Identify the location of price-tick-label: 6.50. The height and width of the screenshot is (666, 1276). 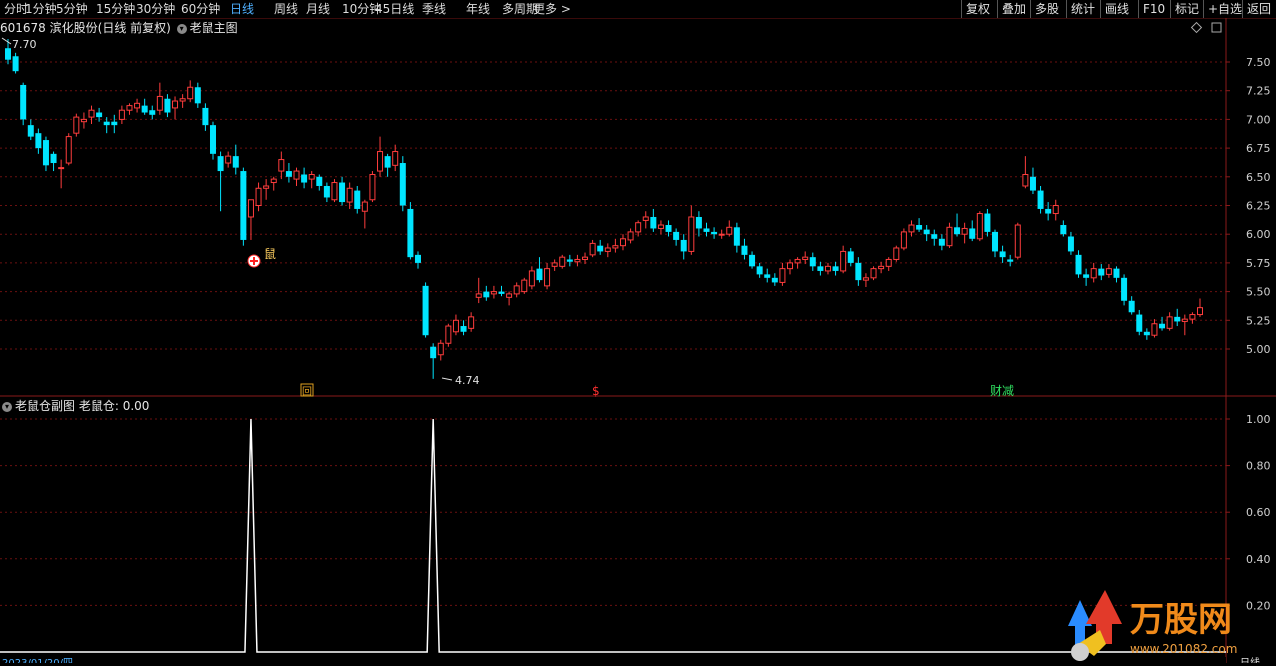
(1258, 177).